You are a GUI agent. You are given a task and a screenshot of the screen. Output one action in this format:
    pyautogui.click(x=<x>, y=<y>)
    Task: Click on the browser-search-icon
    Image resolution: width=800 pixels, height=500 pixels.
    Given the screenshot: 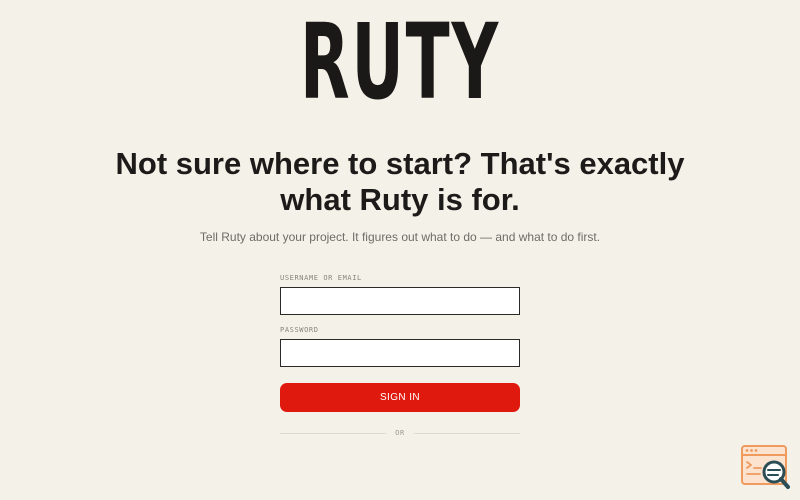 What is the action you would take?
    pyautogui.click(x=766, y=468)
    